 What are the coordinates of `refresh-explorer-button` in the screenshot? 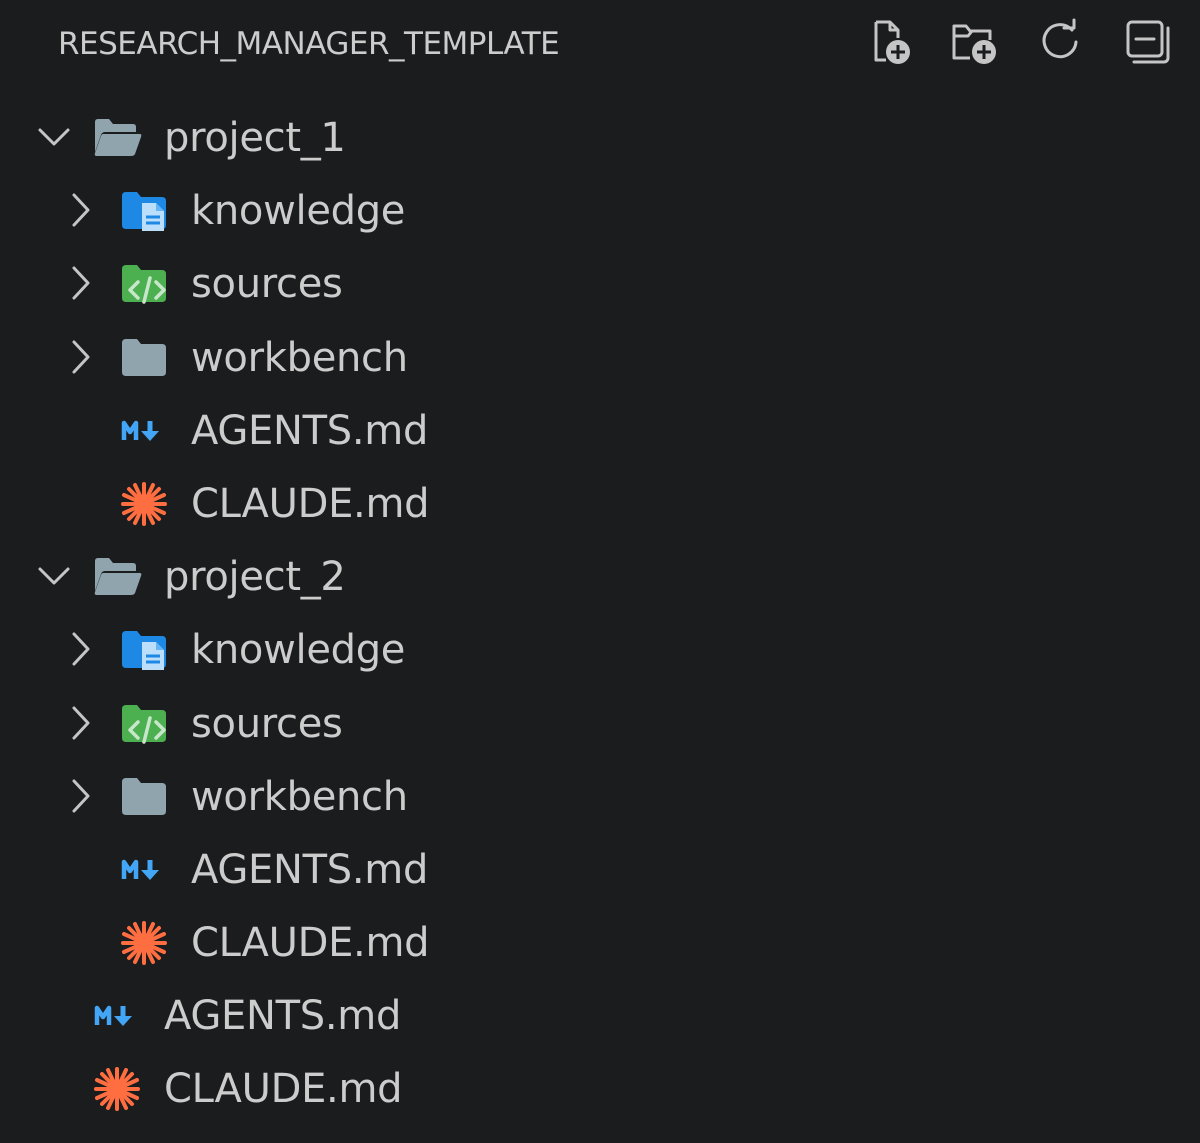 It's located at (1060, 42).